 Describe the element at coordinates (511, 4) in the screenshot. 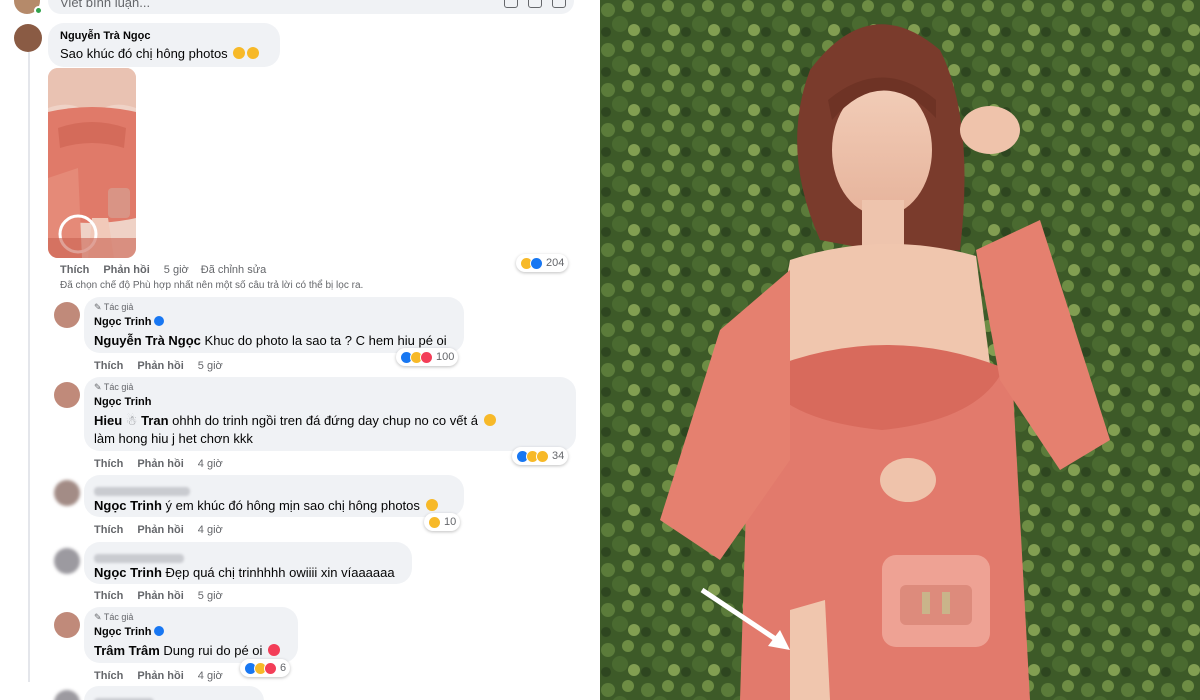

I see `emoji-icon` at that location.